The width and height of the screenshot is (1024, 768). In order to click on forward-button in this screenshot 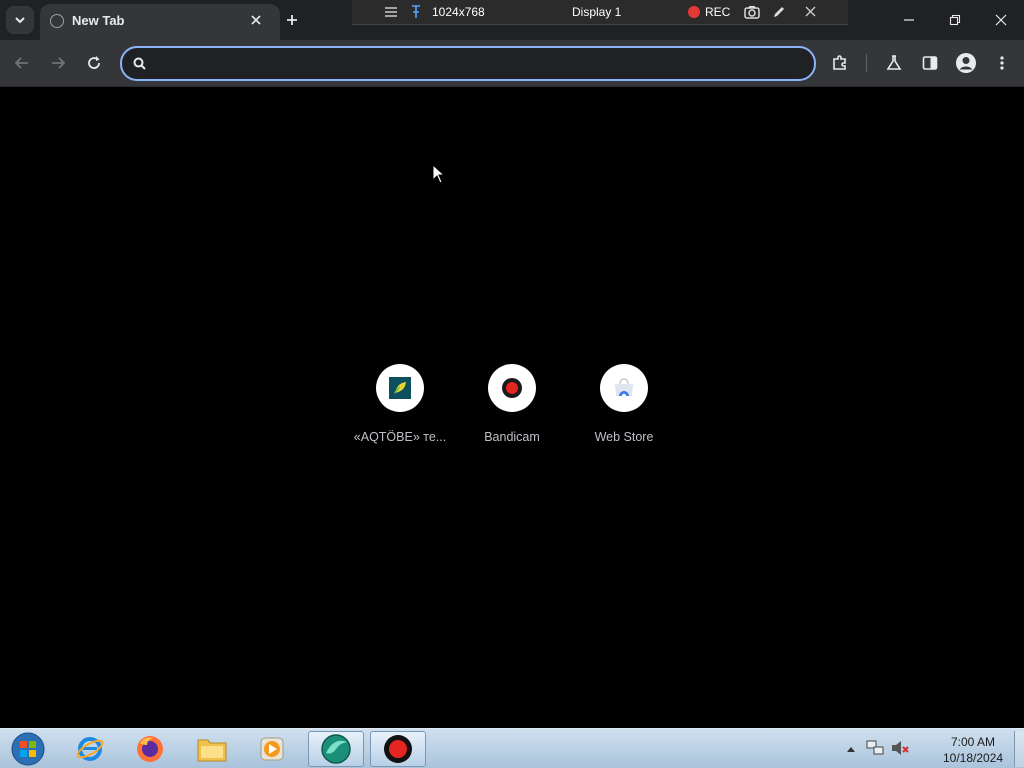, I will do `click(58, 63)`.